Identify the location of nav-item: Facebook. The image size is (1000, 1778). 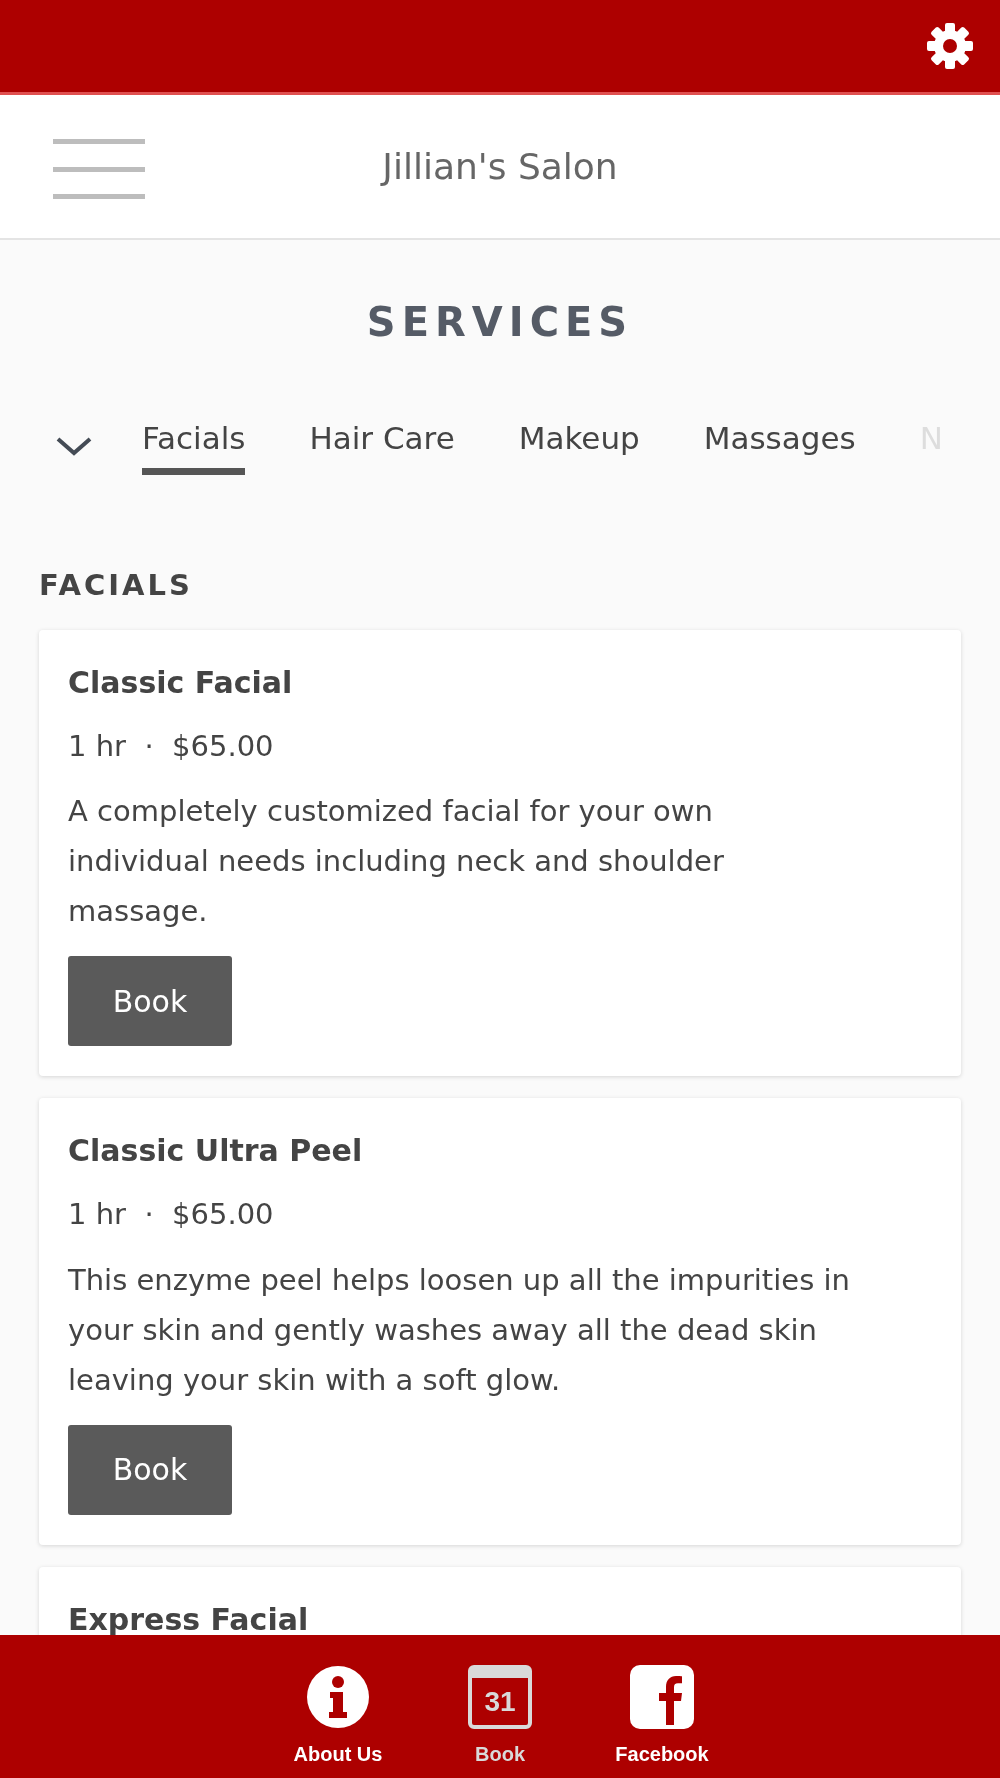
(662, 1721).